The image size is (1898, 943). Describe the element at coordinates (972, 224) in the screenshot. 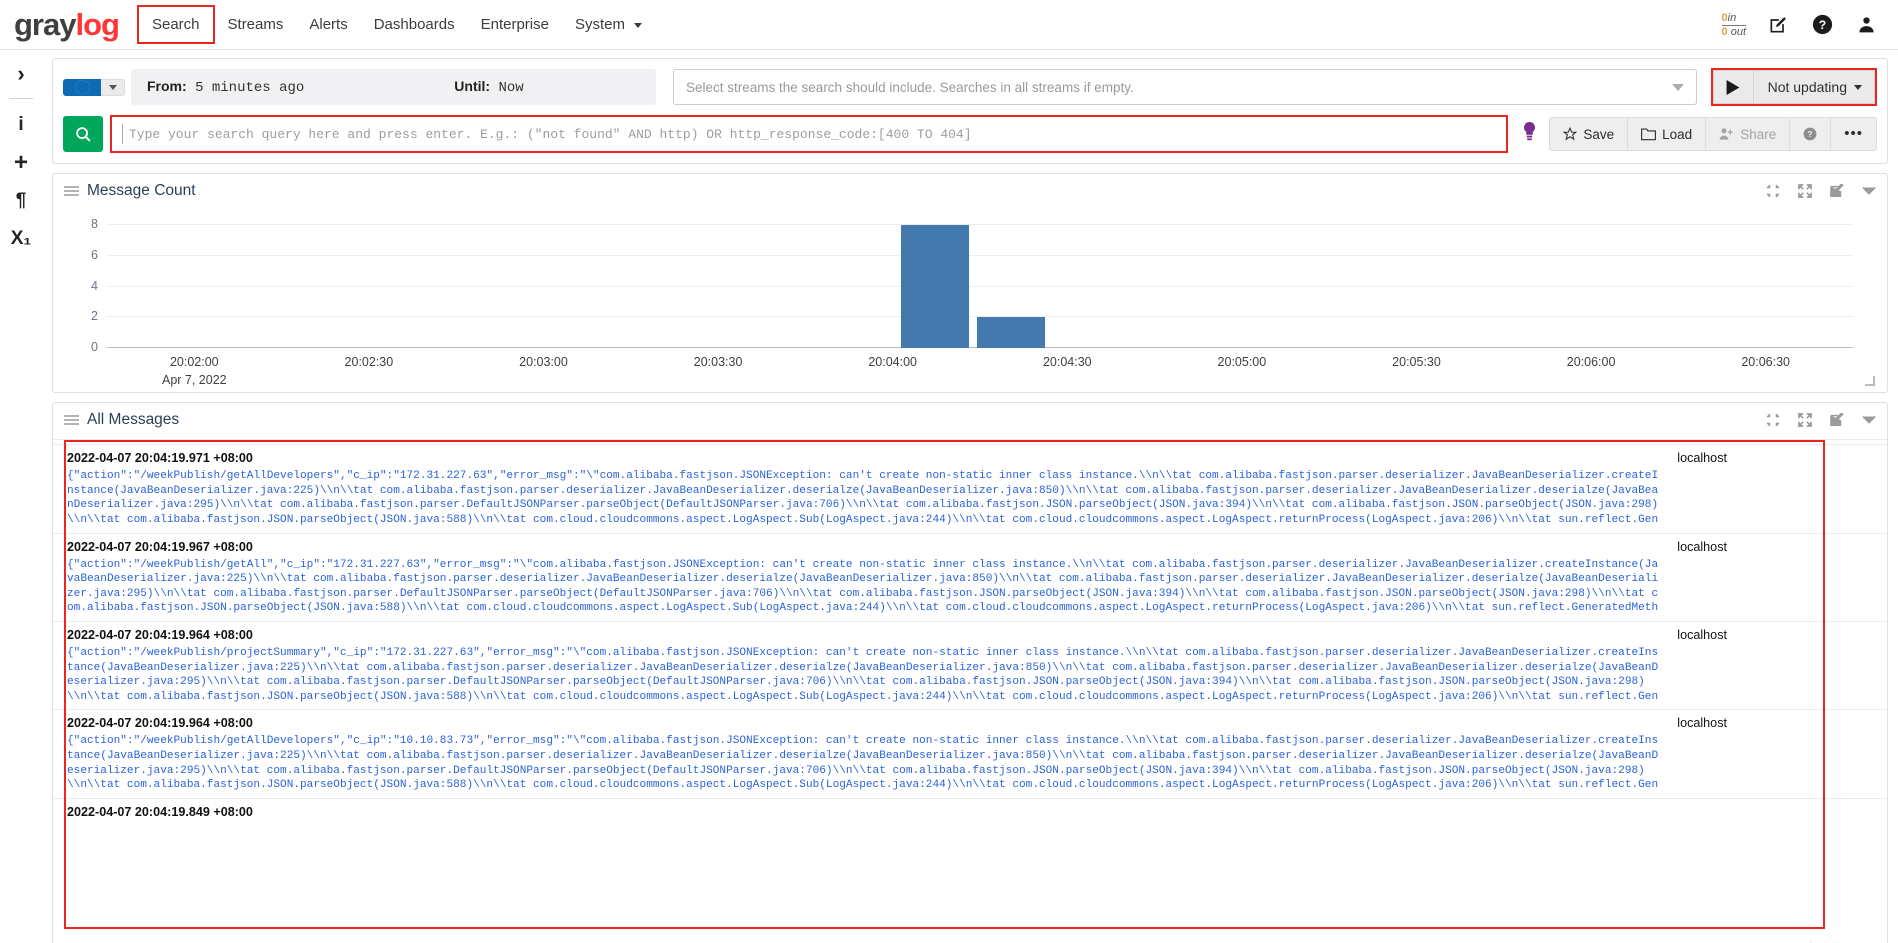

I see `chart-gridline: 8` at that location.